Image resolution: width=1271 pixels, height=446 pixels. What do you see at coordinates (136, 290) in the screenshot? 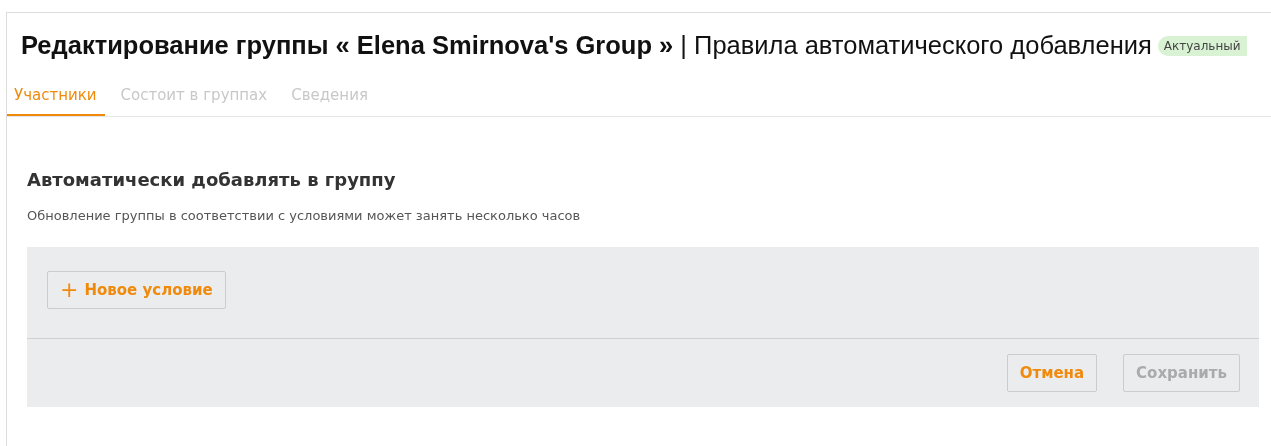
I see `new-condition-button: + Новое условие` at bounding box center [136, 290].